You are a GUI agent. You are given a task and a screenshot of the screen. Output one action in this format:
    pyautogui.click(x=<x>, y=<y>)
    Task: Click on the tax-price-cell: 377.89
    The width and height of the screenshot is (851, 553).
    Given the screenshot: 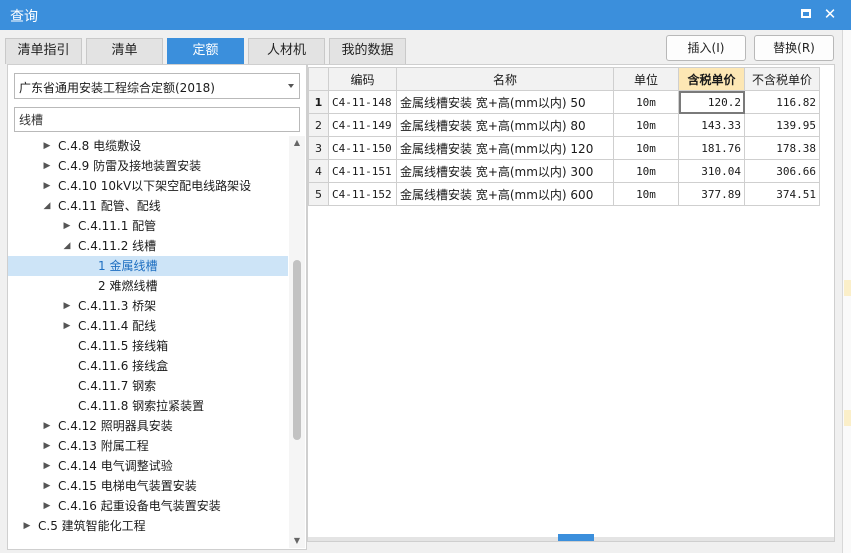 What is the action you would take?
    pyautogui.click(x=711, y=194)
    